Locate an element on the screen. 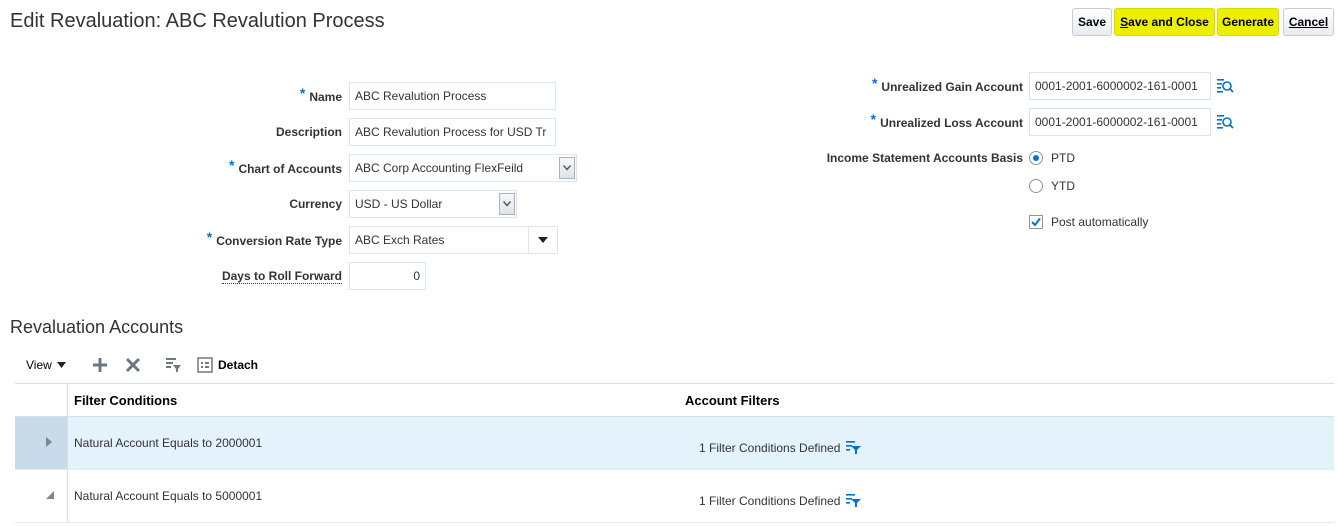 The width and height of the screenshot is (1339, 526). chart-of-accounts-label: * Chart of Accounts is located at coordinates (285, 166).